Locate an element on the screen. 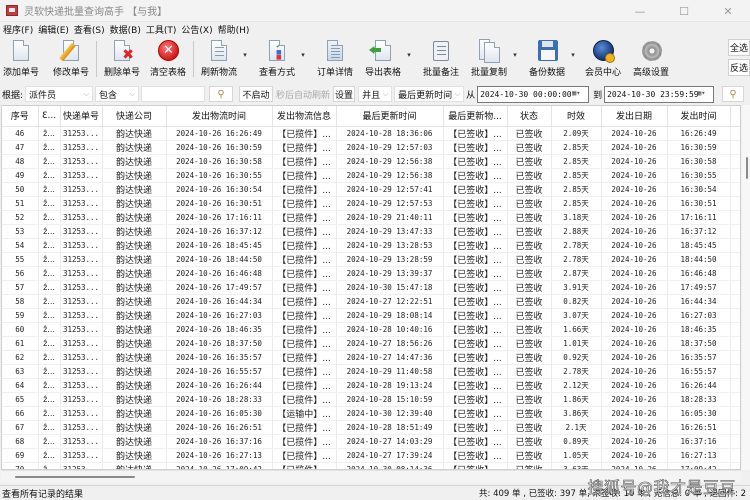 This screenshot has width=750, height=500. cell-duration: 2.1天 is located at coordinates (576, 427).